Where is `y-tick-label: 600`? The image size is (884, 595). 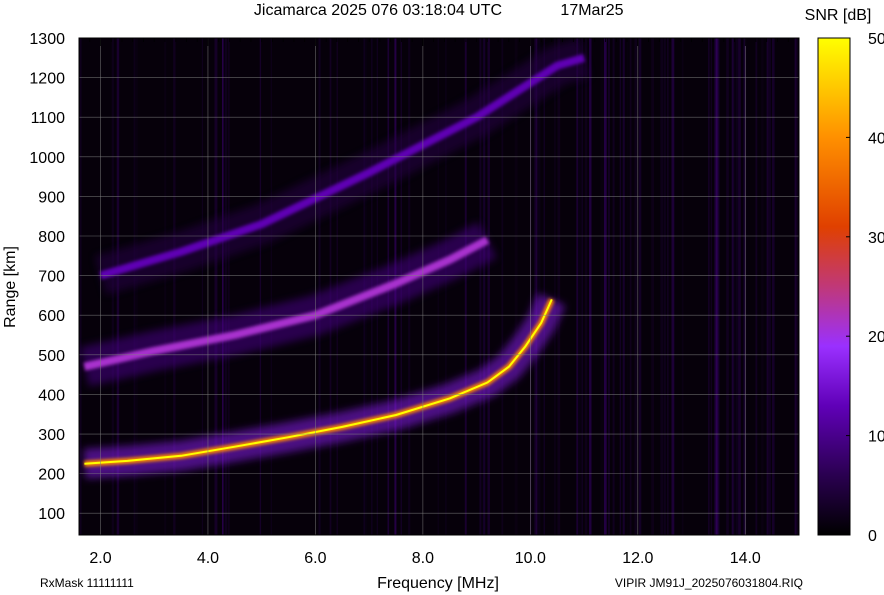 y-tick-label: 600 is located at coordinates (51, 316).